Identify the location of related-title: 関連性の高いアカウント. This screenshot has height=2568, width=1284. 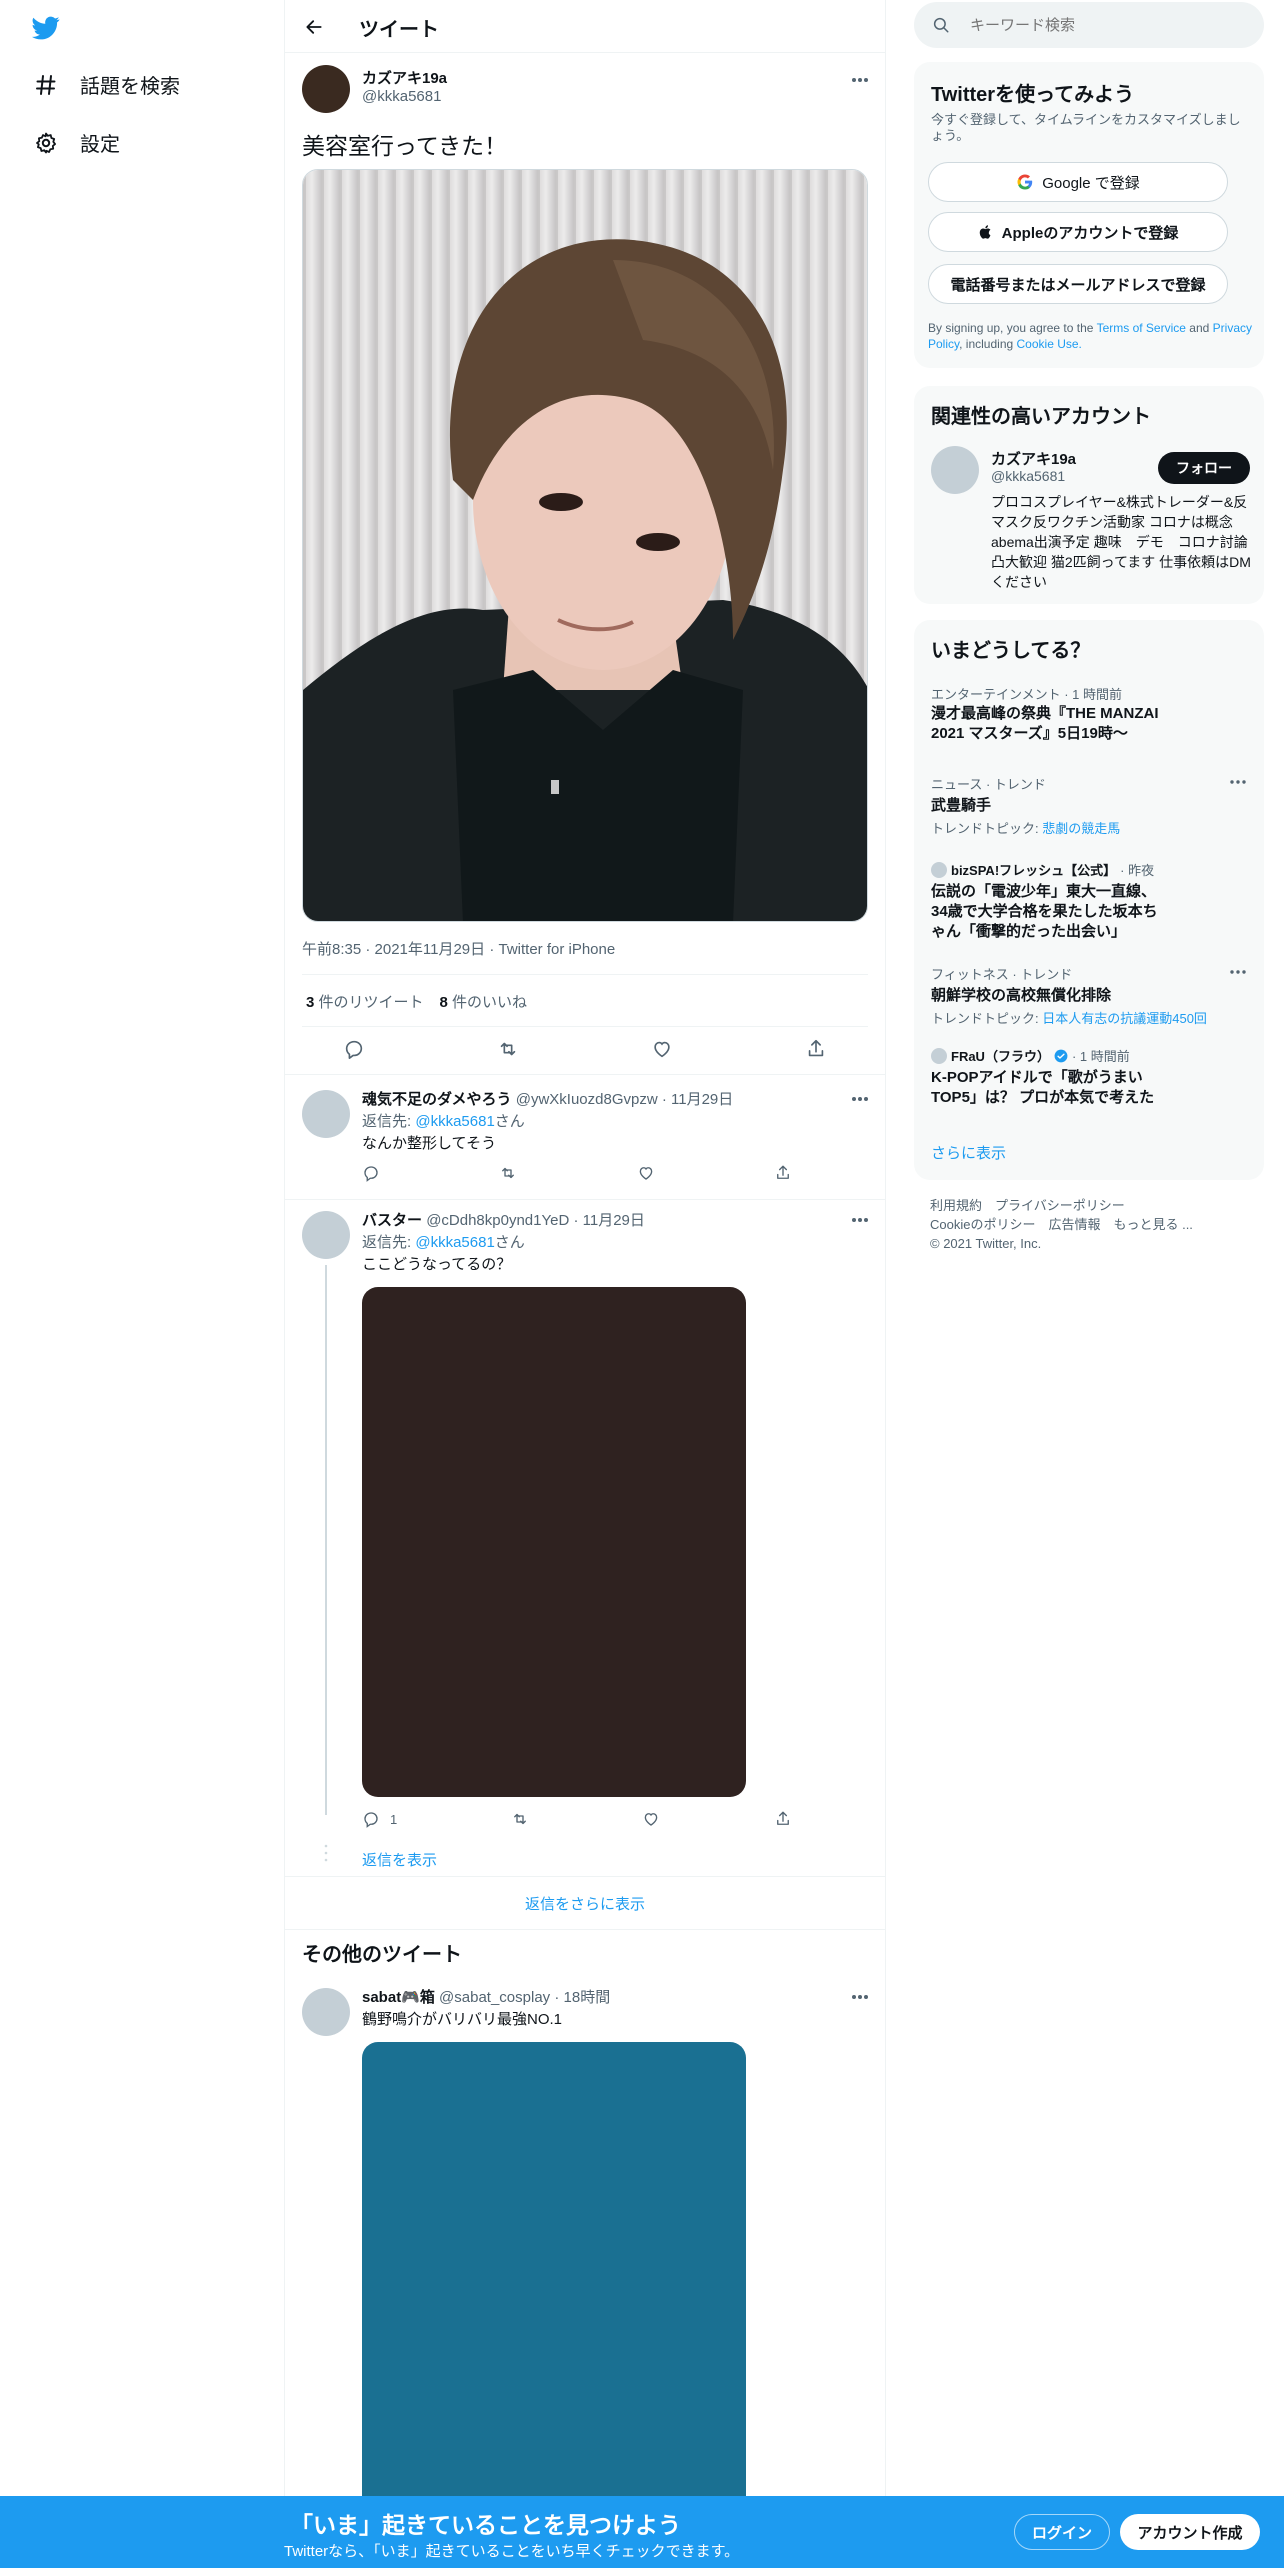
(1041, 417).